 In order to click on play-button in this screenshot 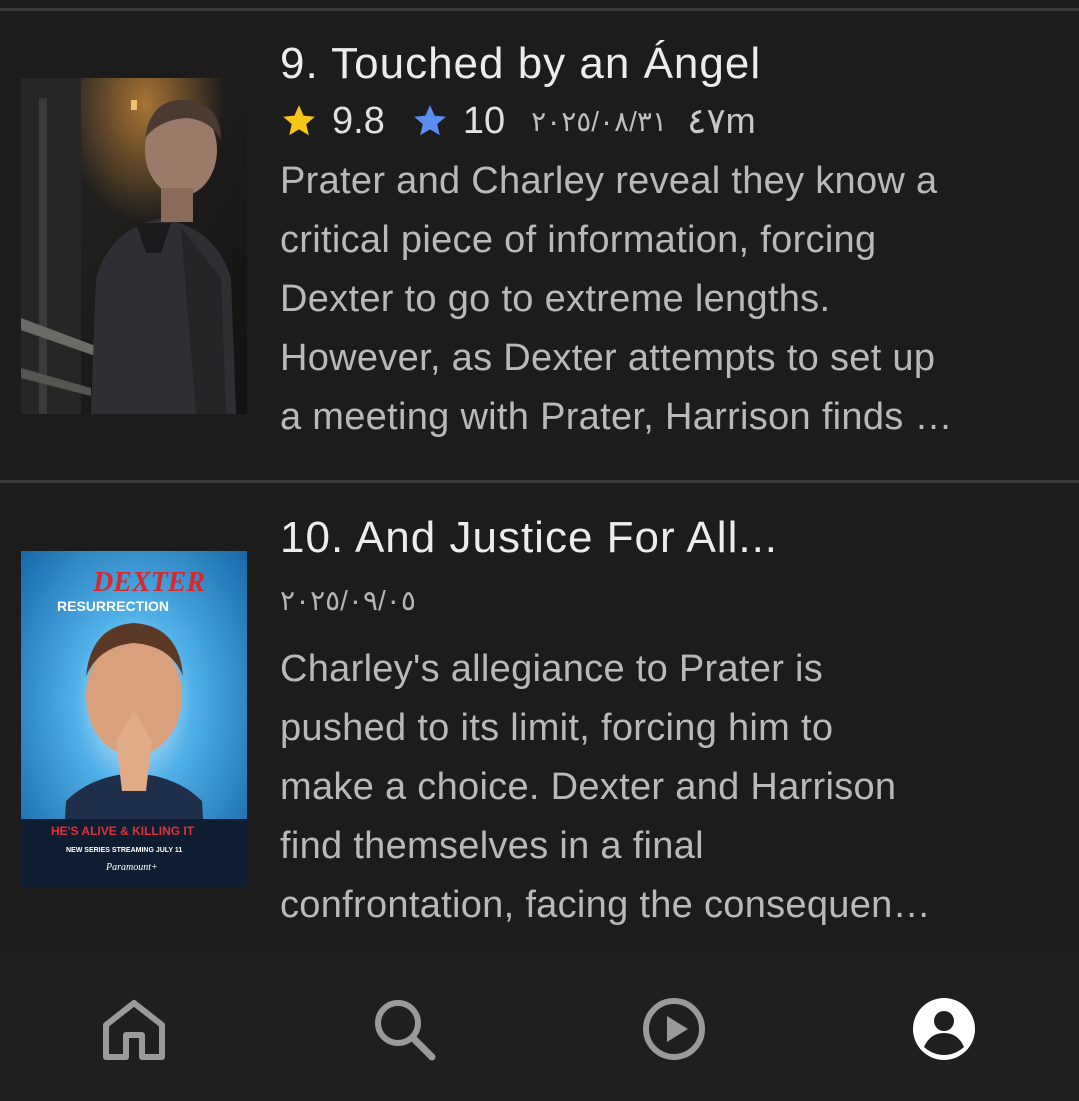, I will do `click(674, 1029)`.